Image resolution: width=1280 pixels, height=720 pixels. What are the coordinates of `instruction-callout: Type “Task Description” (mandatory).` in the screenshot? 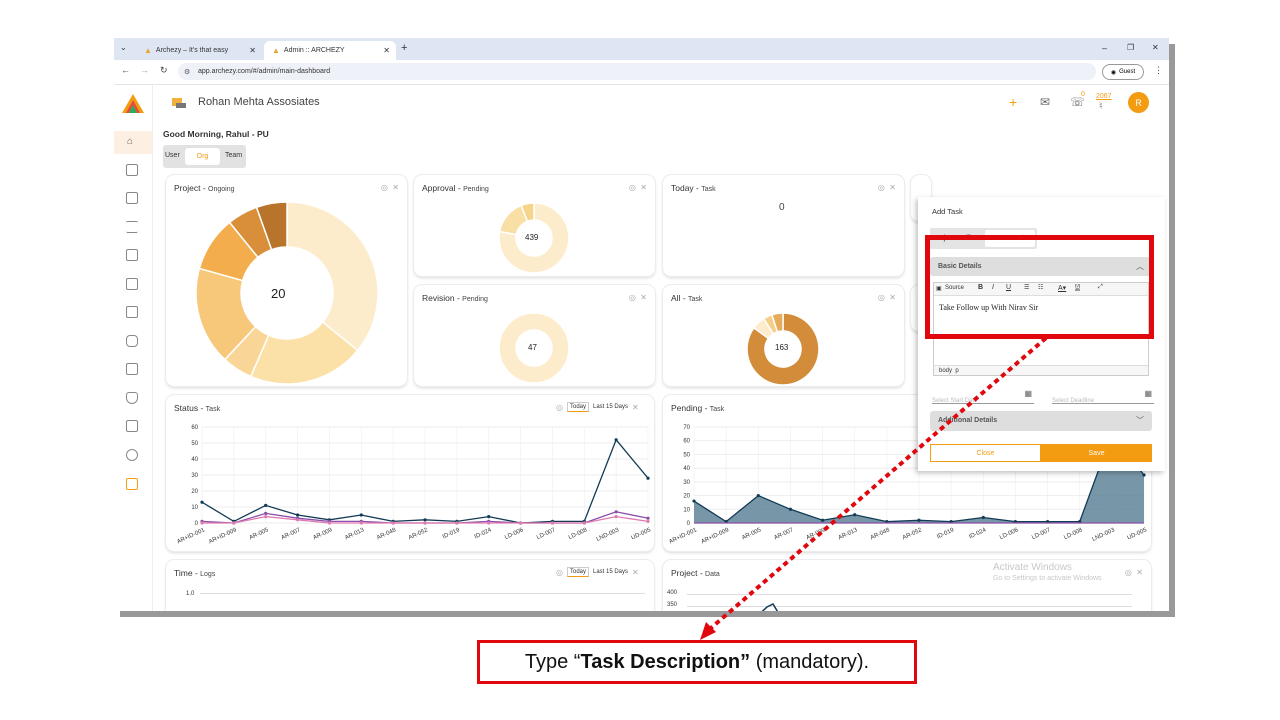 It's located at (697, 662).